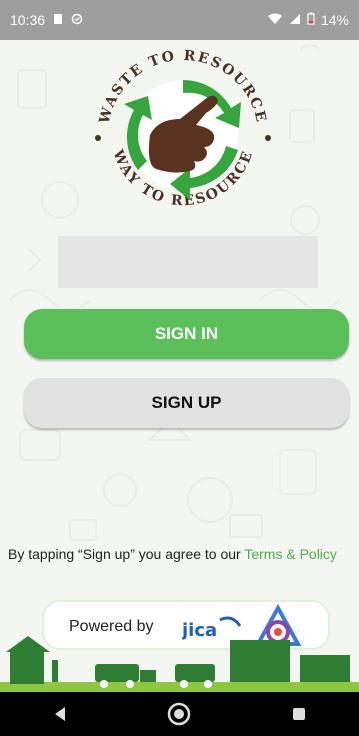 The width and height of the screenshot is (359, 736). I want to click on terms-policy-link: Terms & Policy, so click(290, 554).